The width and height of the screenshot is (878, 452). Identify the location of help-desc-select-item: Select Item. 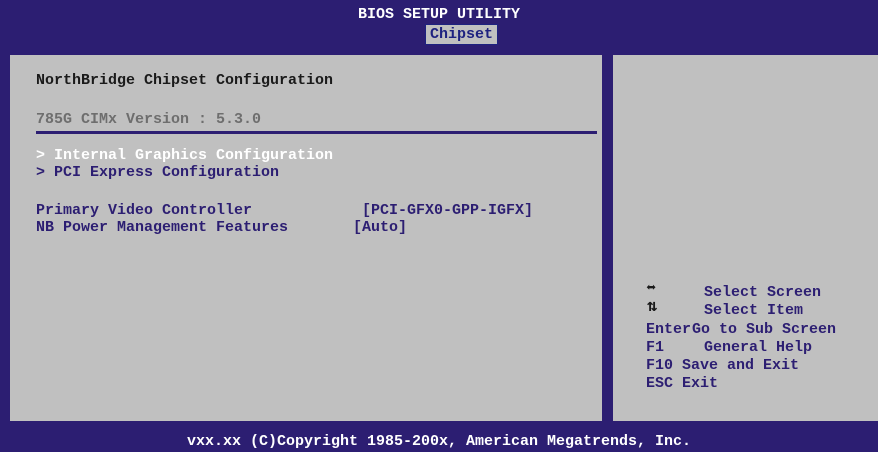
(754, 310).